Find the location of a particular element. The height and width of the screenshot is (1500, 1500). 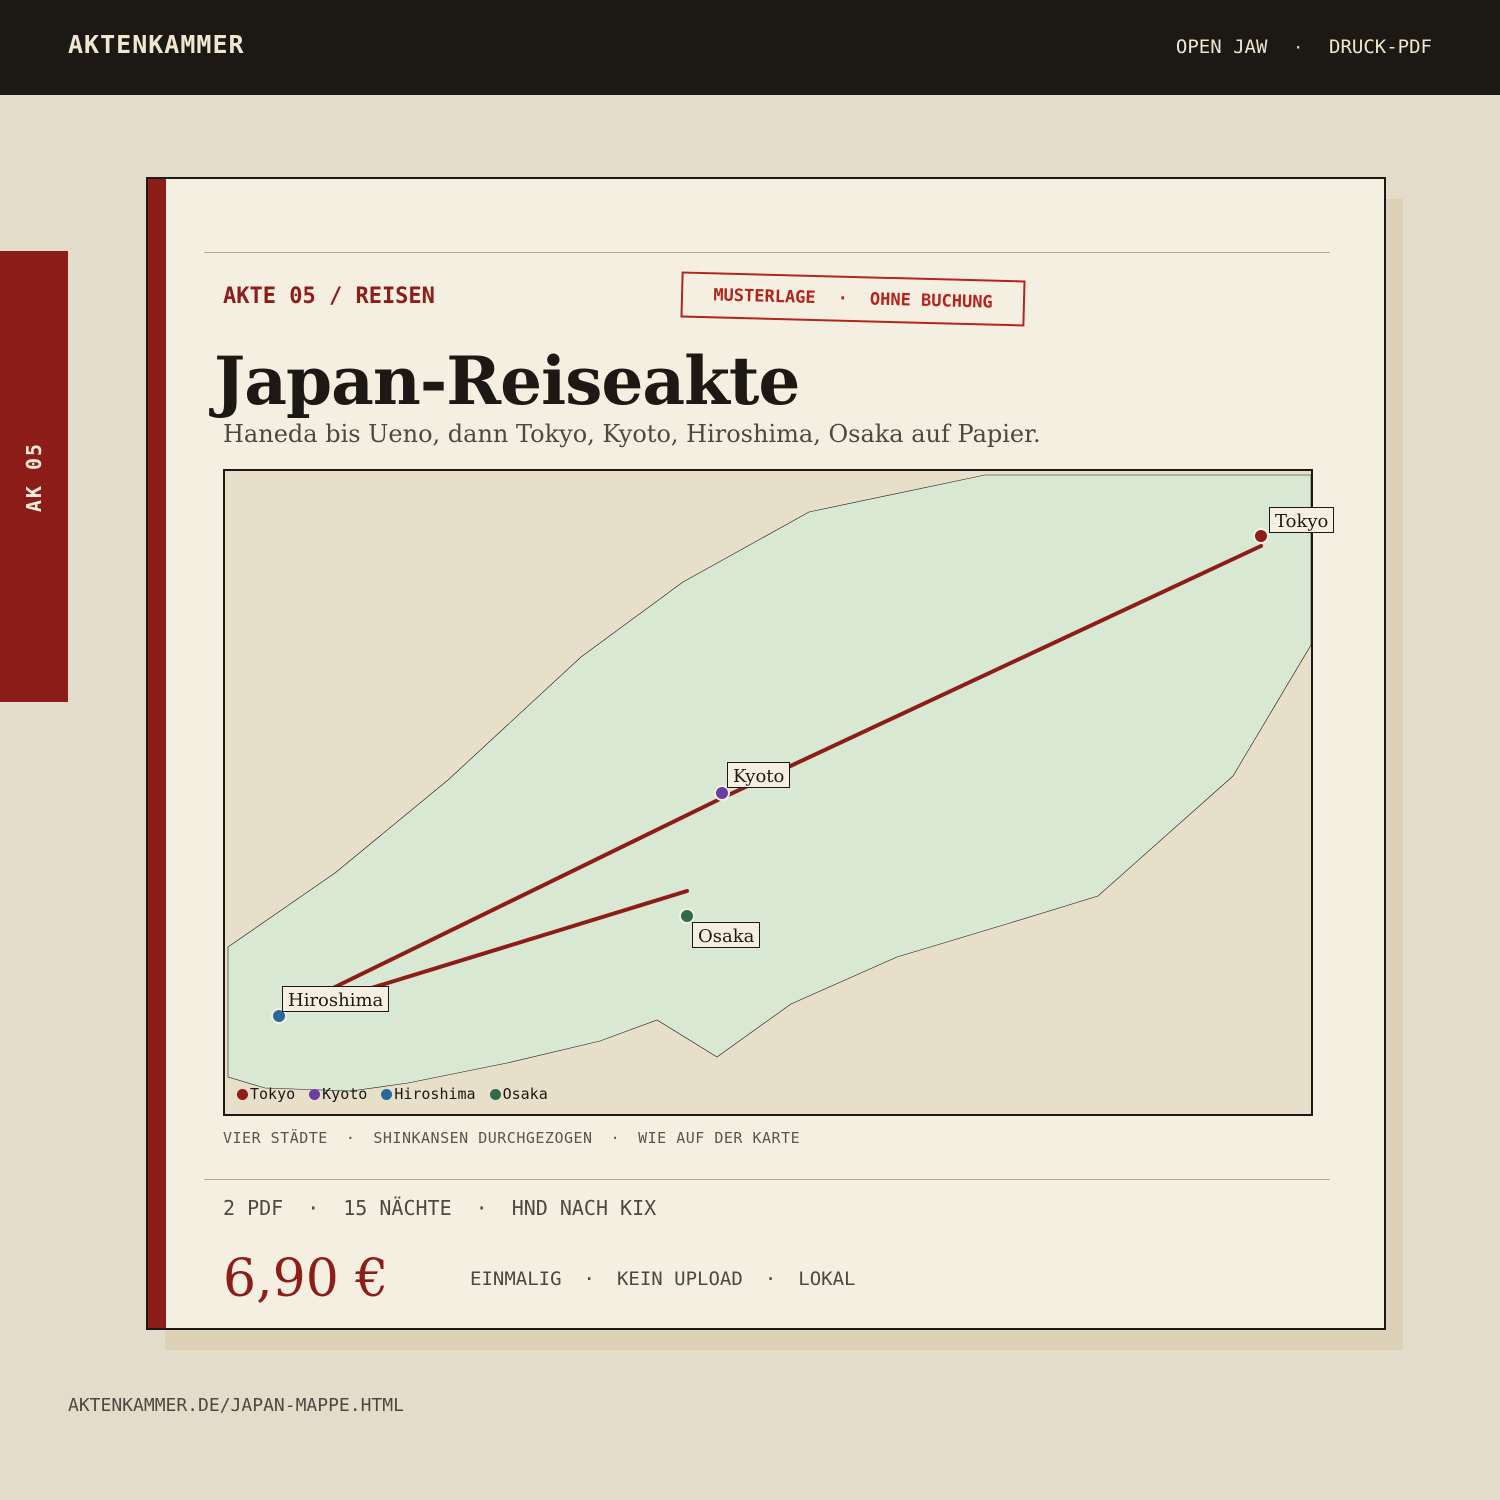

fact-nights: 15 NÄCHTE is located at coordinates (397, 1208).